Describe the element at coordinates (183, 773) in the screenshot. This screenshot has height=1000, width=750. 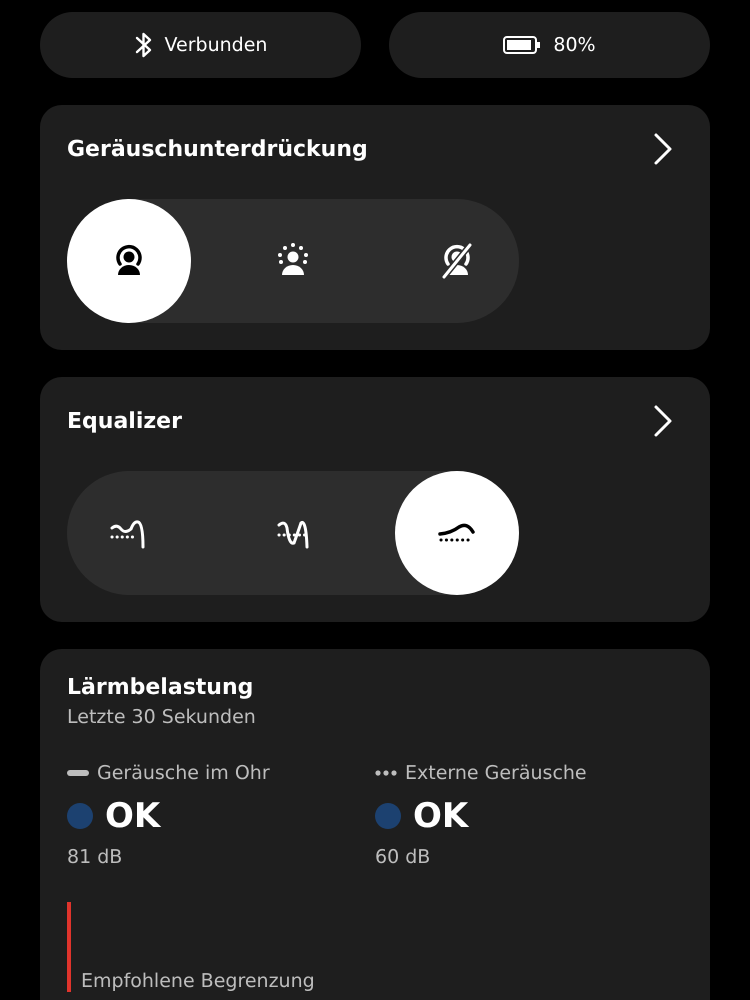
I see `legend-label: Geräusche im Ohr` at that location.